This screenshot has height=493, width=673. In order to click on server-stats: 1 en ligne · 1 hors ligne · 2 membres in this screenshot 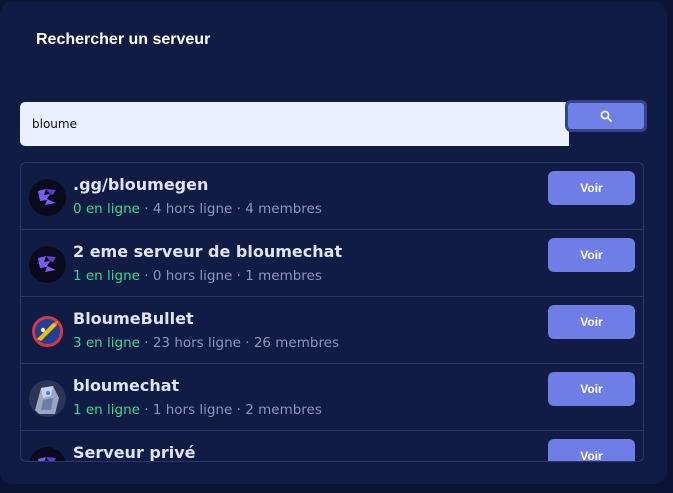, I will do `click(197, 410)`.